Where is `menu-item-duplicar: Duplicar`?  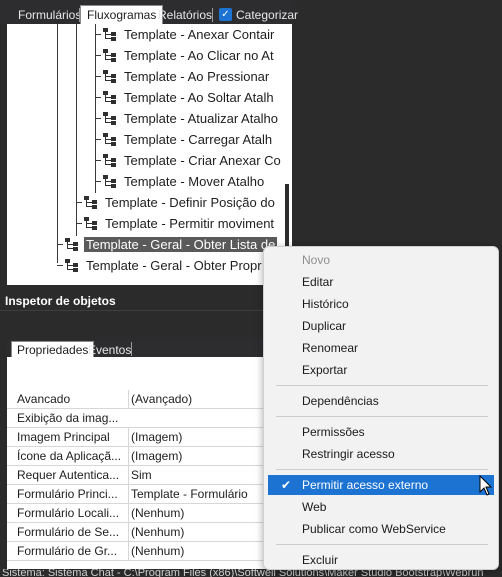 menu-item-duplicar: Duplicar is located at coordinates (381, 326).